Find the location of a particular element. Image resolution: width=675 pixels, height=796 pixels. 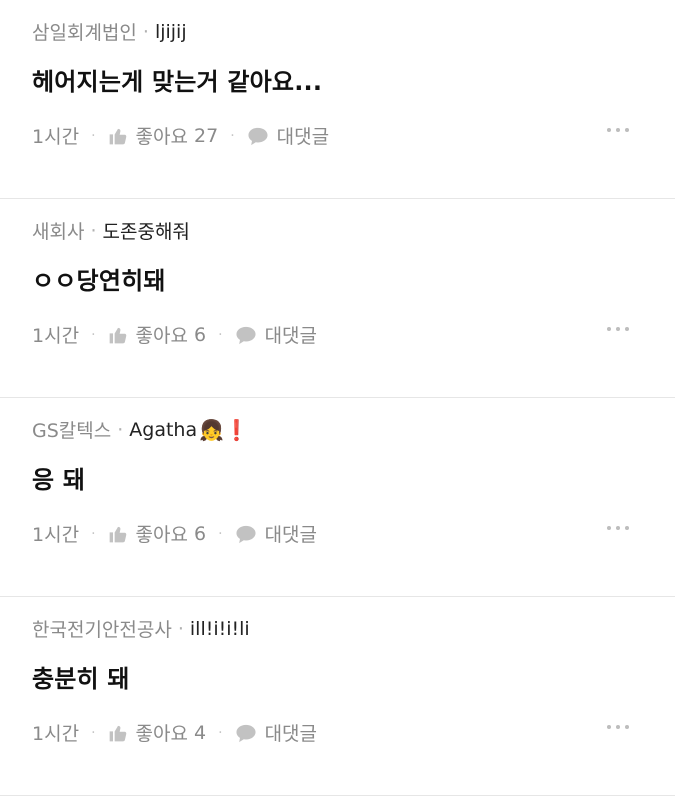

comment-author: 삼일회계법인 · ljijij is located at coordinates (110, 31).